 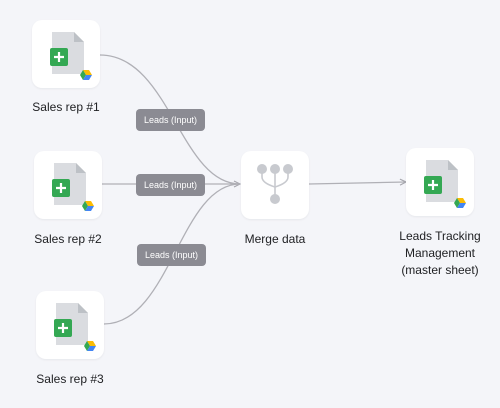 I want to click on node-merge-data, so click(x=275, y=185).